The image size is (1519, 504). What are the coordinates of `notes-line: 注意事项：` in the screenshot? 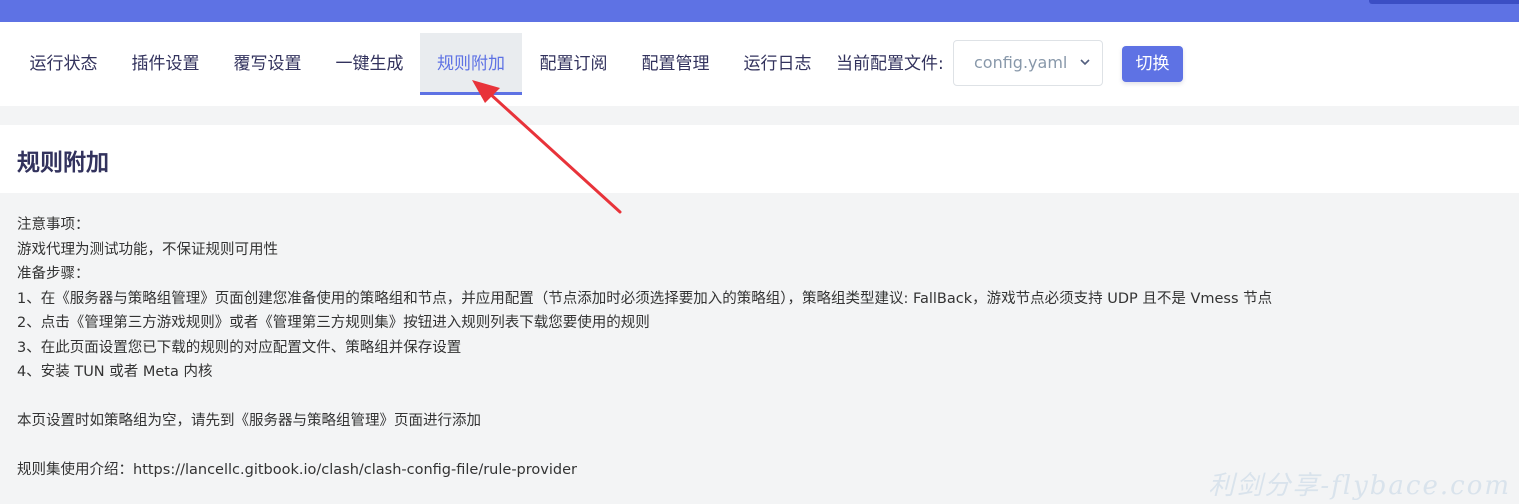 It's located at (53, 225).